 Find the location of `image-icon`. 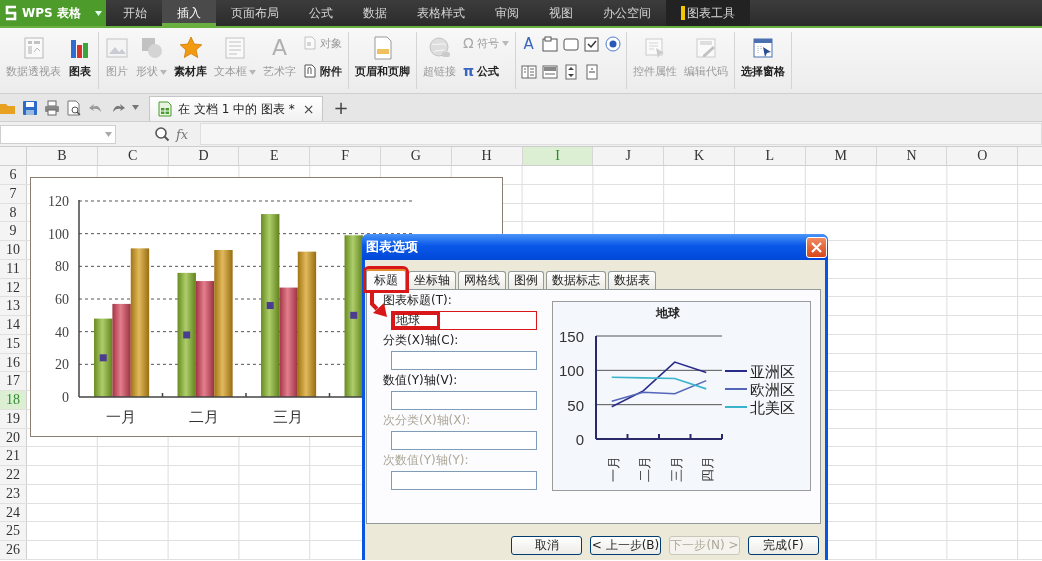

image-icon is located at coordinates (117, 48).